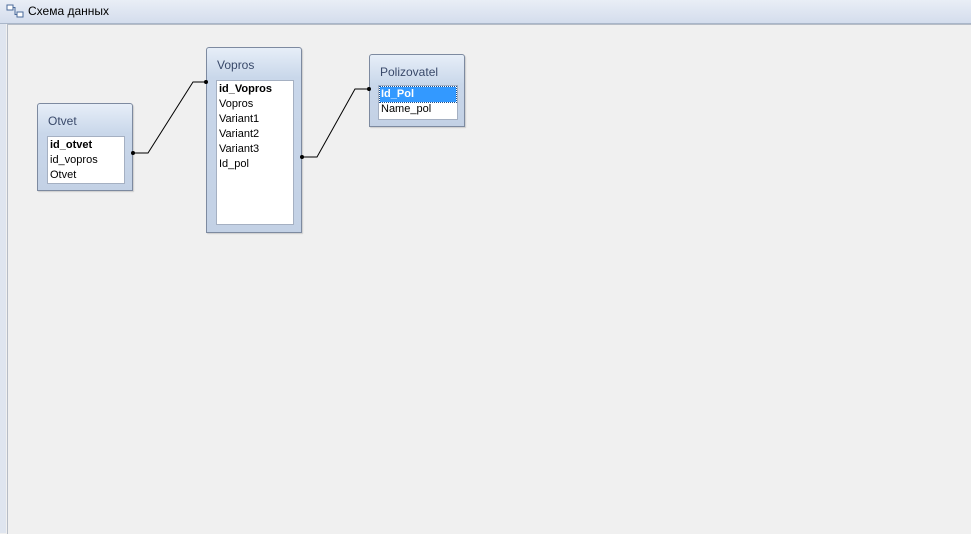  What do you see at coordinates (418, 109) in the screenshot?
I see `field-name-pol: Name_pol` at bounding box center [418, 109].